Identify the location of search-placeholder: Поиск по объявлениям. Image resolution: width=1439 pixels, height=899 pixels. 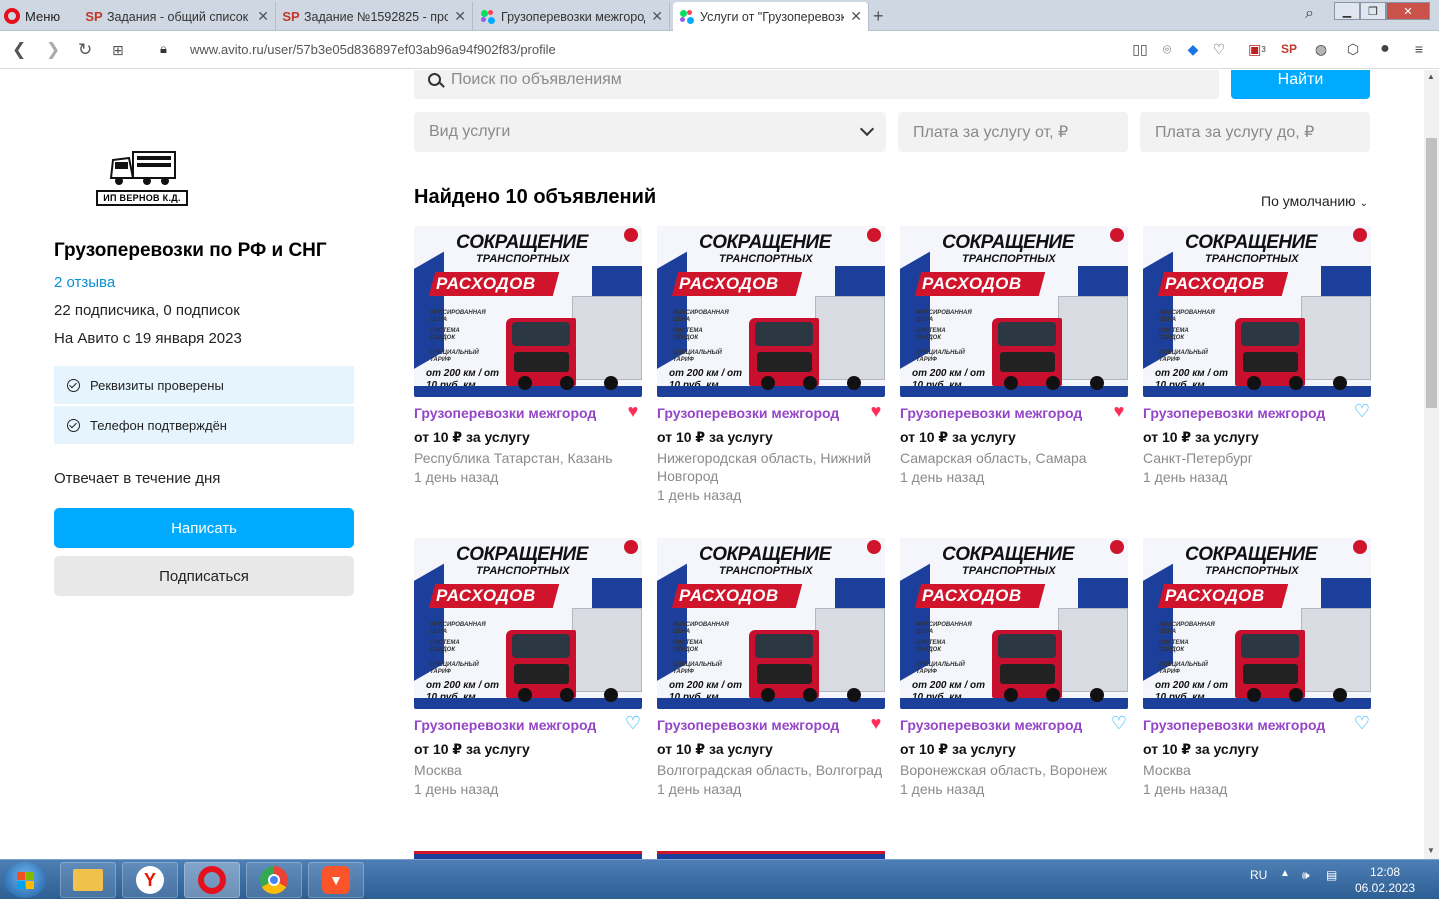
(536, 79).